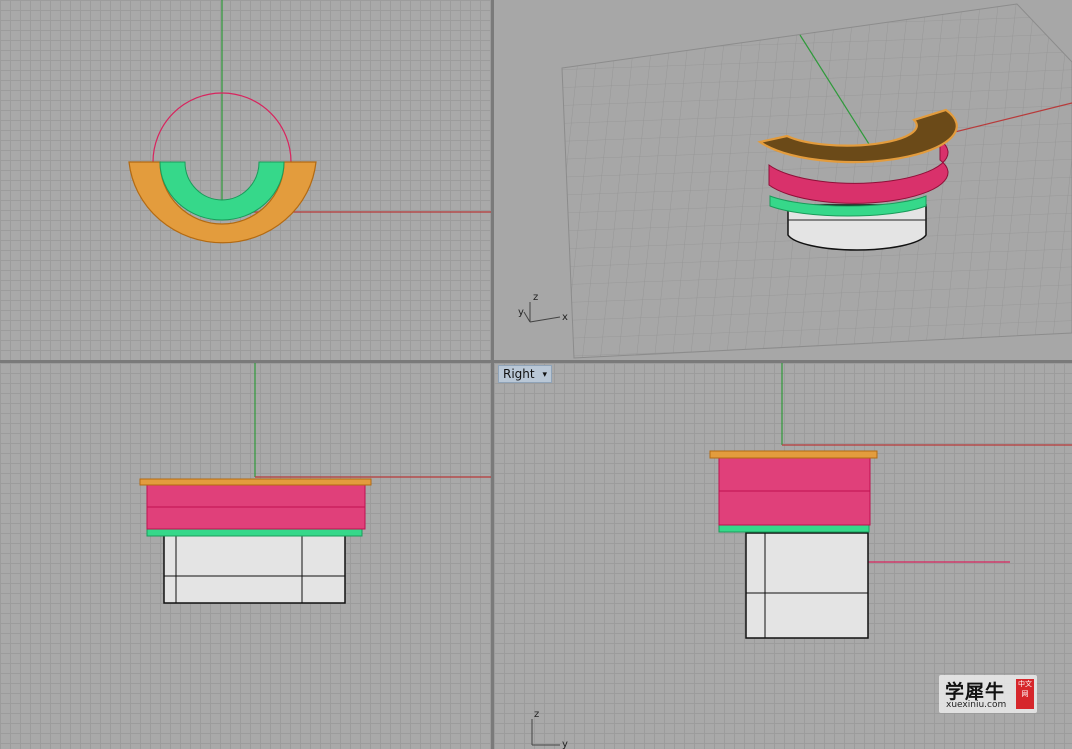 The height and width of the screenshot is (749, 1072). What do you see at coordinates (309, 122) in the screenshot?
I see `top-view-canvas` at bounding box center [309, 122].